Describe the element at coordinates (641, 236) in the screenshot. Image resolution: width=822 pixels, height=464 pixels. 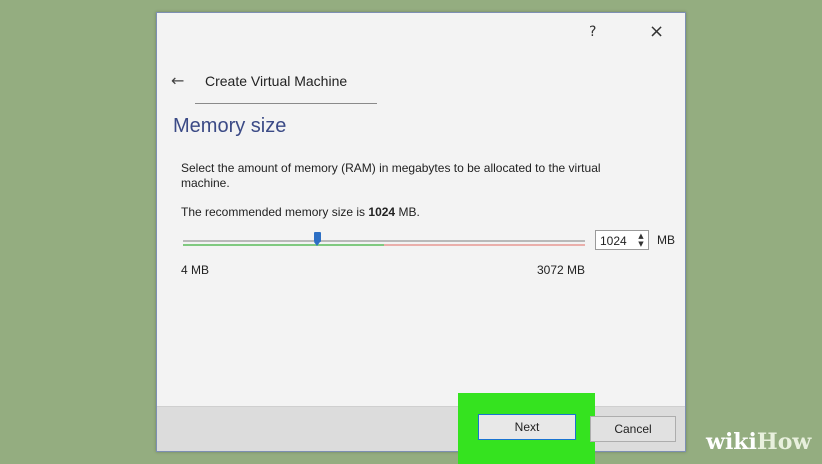
I see `spin-up-icon: ▲` at that location.